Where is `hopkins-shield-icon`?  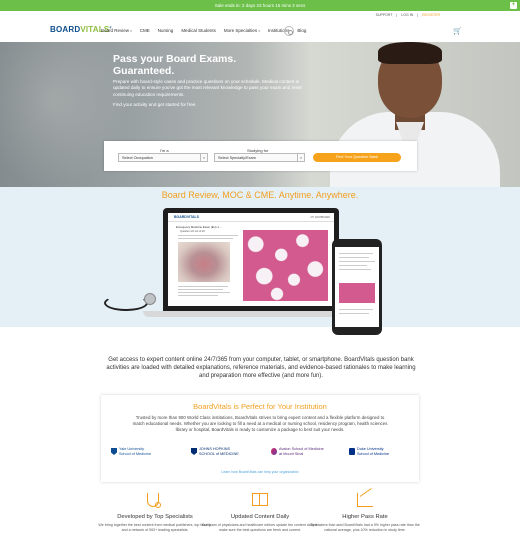
hopkins-shield-icon is located at coordinates (194, 451).